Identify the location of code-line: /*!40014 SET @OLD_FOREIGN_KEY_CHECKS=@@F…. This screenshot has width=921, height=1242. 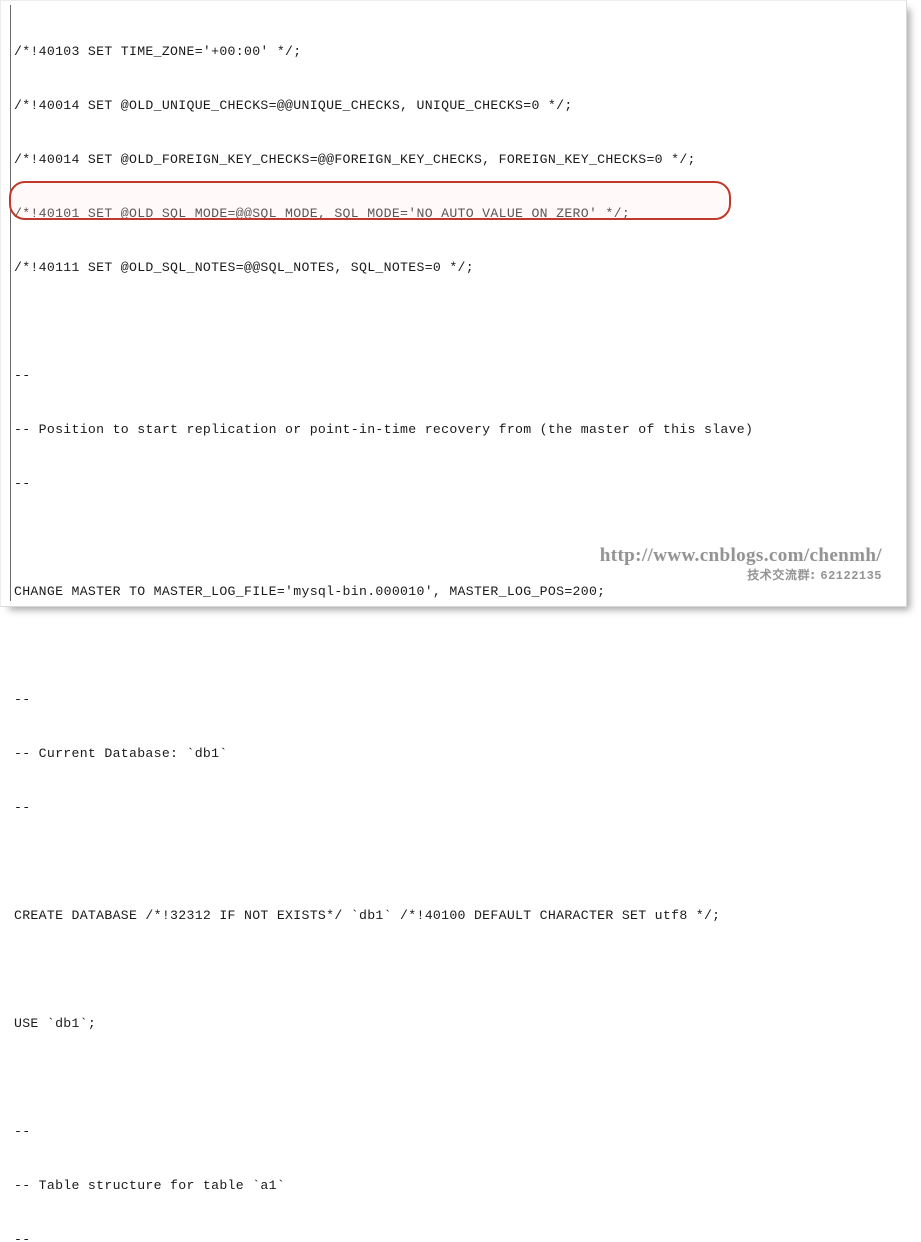
(355, 159).